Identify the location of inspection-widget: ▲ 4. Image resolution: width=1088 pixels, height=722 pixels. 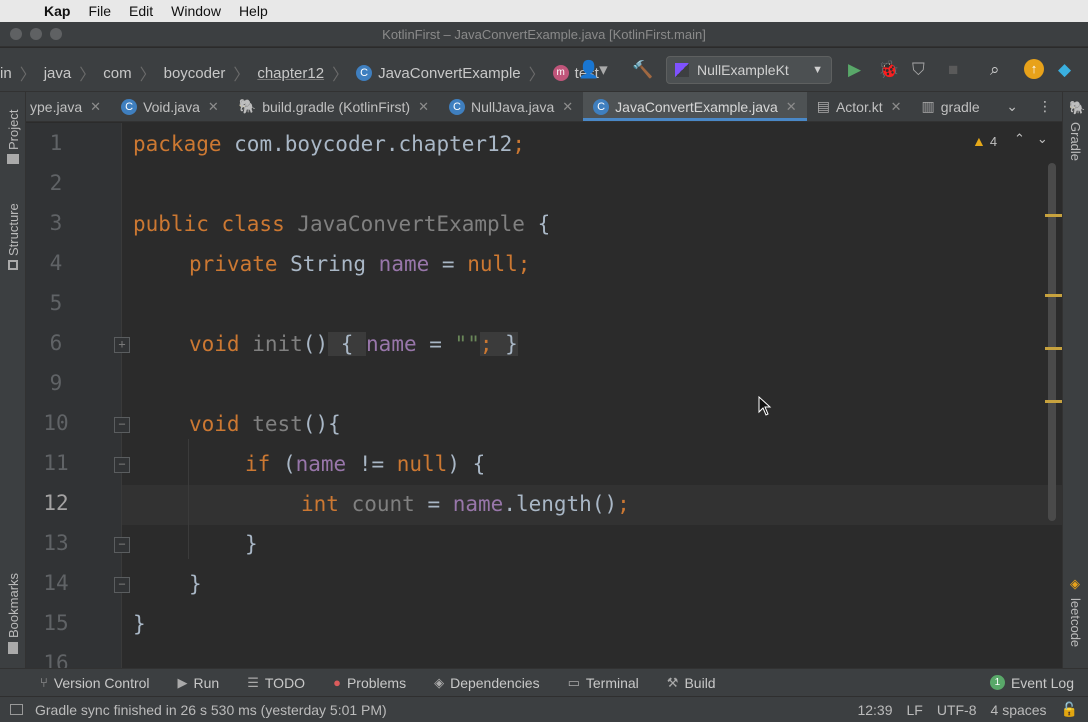
(984, 141).